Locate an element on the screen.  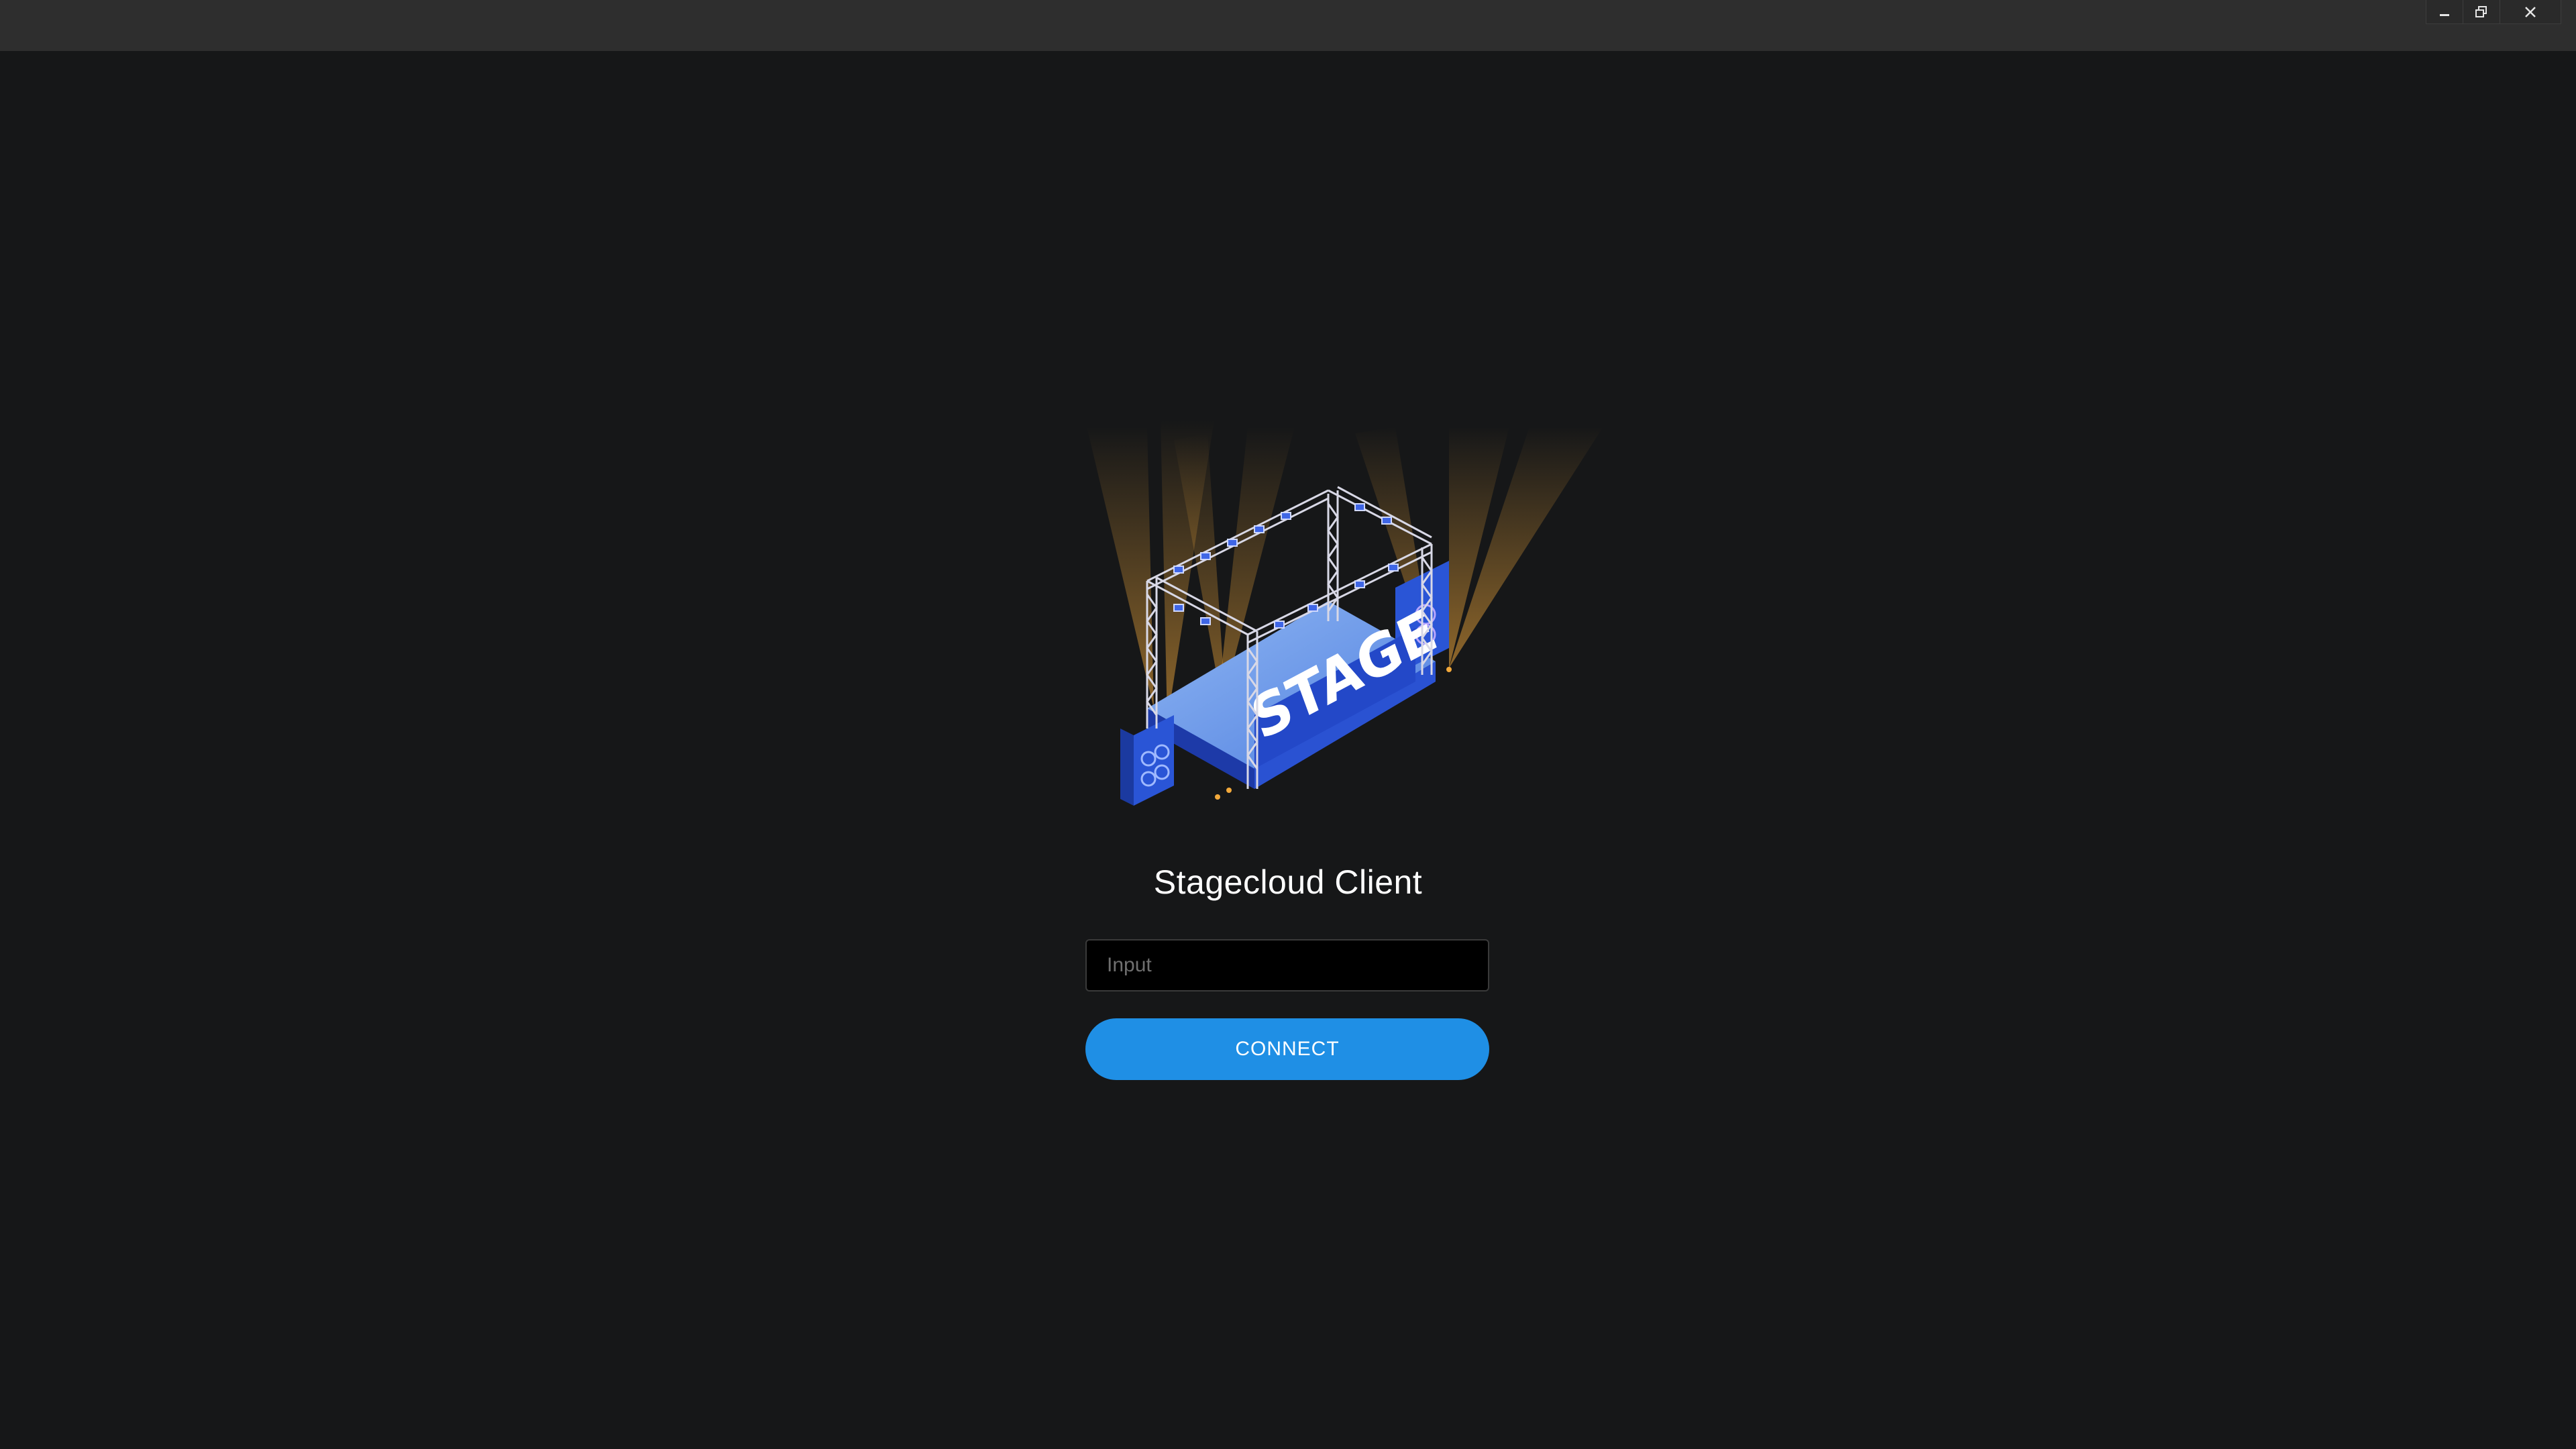
restore-icon is located at coordinates (2481, 12).